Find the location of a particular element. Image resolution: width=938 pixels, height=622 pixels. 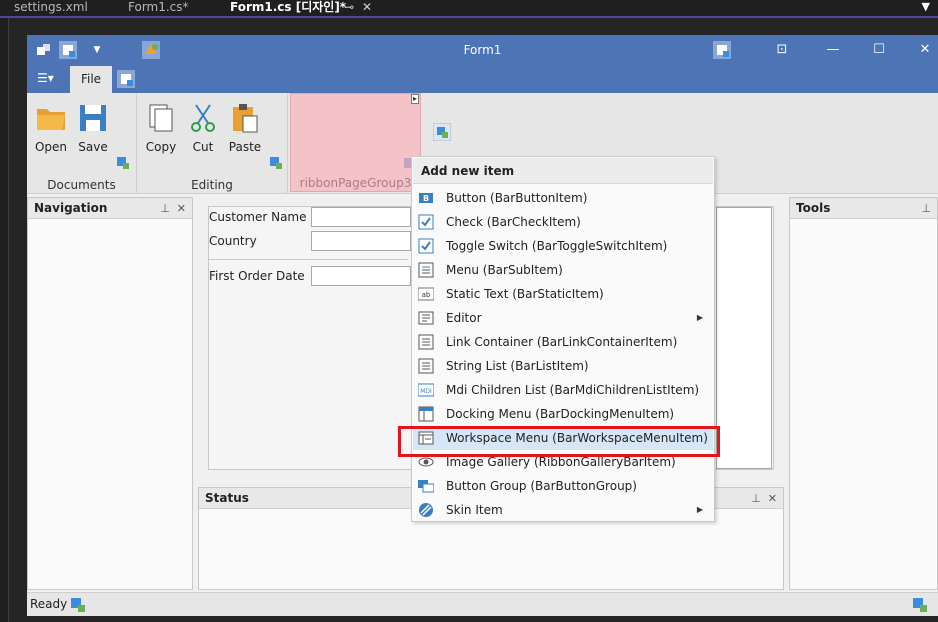

ribbon-page-group-3: ▸ ribbonPageGroup3 is located at coordinates (355, 142).